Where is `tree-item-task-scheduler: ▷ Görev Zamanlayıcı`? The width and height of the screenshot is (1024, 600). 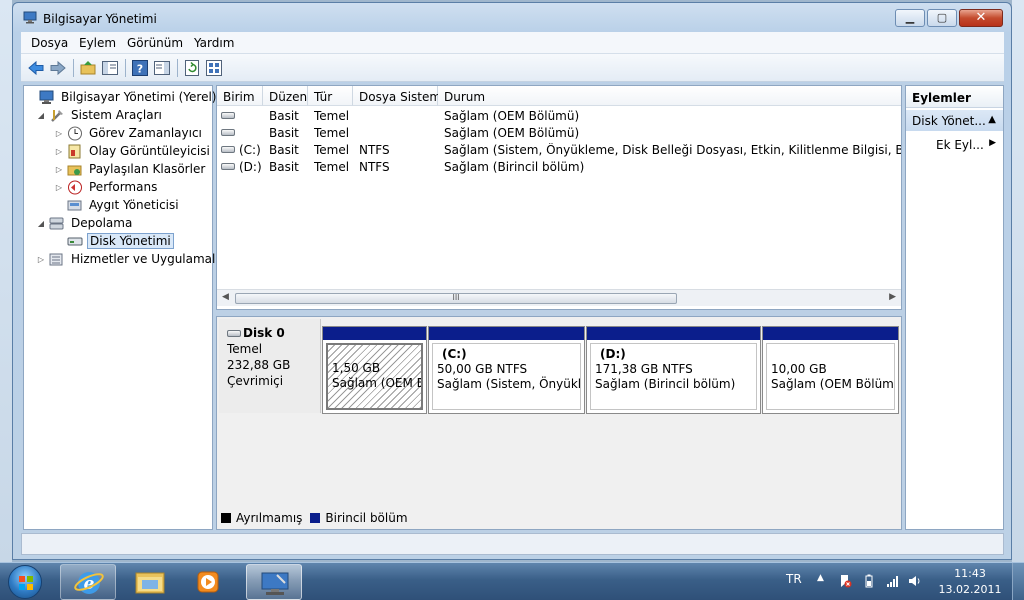
tree-item-task-scheduler: ▷ Görev Zamanlayıcı is located at coordinates (129, 133).